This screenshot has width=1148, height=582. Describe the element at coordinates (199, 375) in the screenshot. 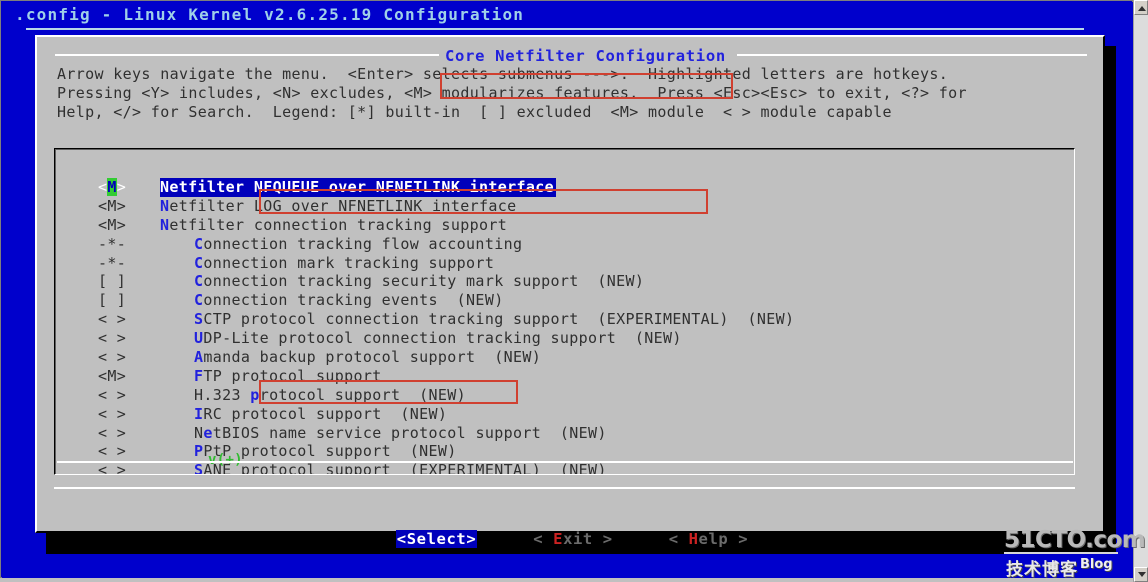

I see `menu-item-hotkey: F` at that location.